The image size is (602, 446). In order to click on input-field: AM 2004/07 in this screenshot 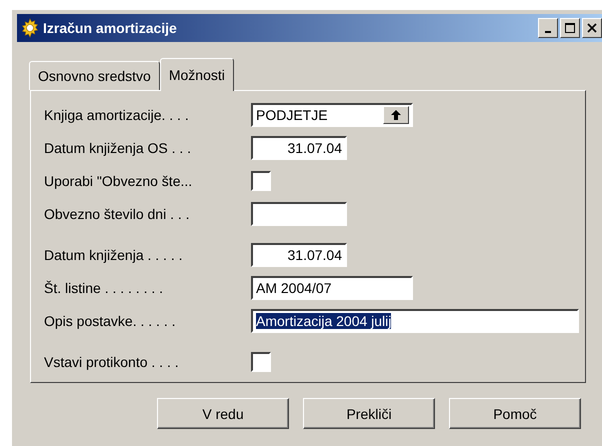, I will do `click(332, 288)`.